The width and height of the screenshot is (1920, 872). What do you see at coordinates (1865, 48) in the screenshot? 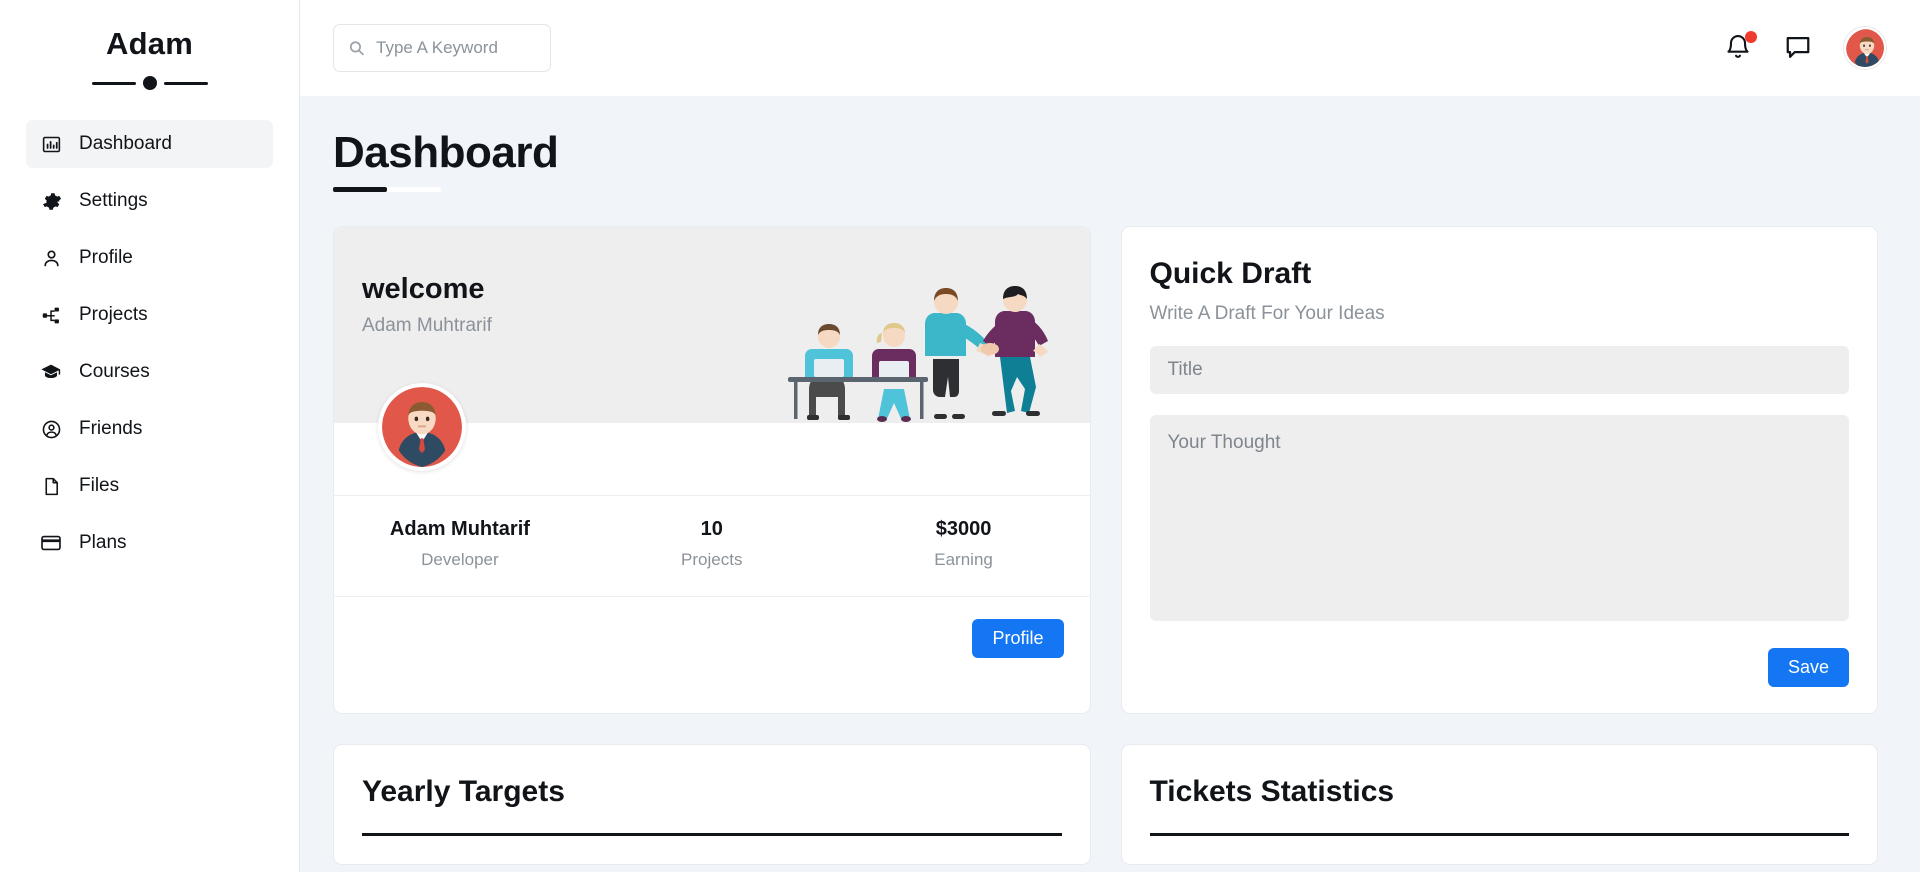
I see `avatar` at bounding box center [1865, 48].